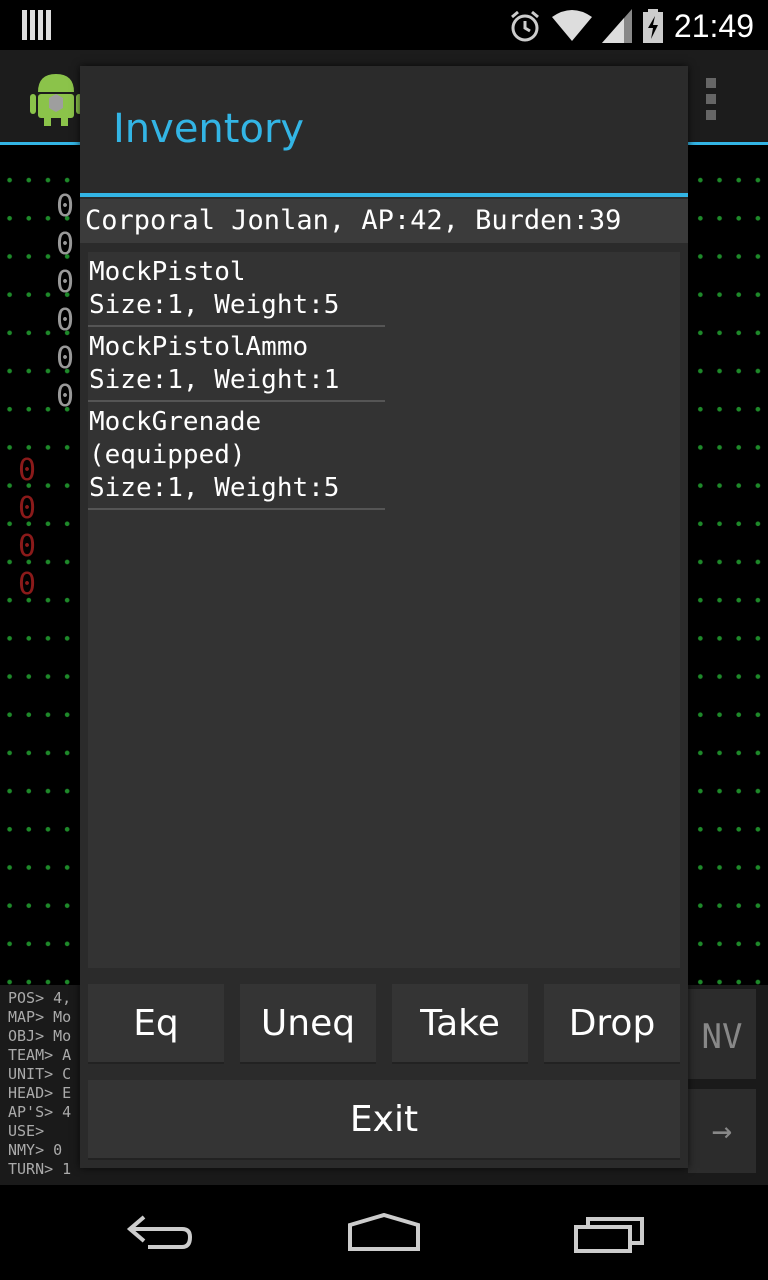 This screenshot has width=768, height=1280. What do you see at coordinates (40, 1036) in the screenshot?
I see `info-line: OBJ> Mo` at bounding box center [40, 1036].